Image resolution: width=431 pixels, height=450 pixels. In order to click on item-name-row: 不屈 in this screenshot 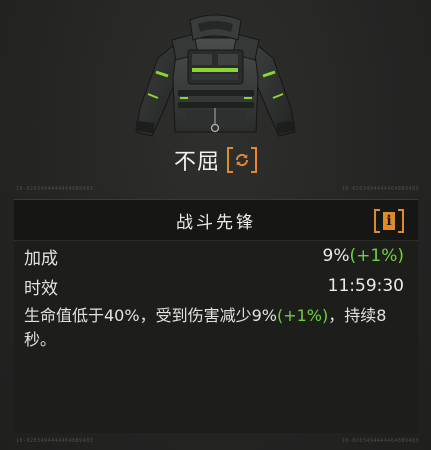, I will do `click(215, 160)`.